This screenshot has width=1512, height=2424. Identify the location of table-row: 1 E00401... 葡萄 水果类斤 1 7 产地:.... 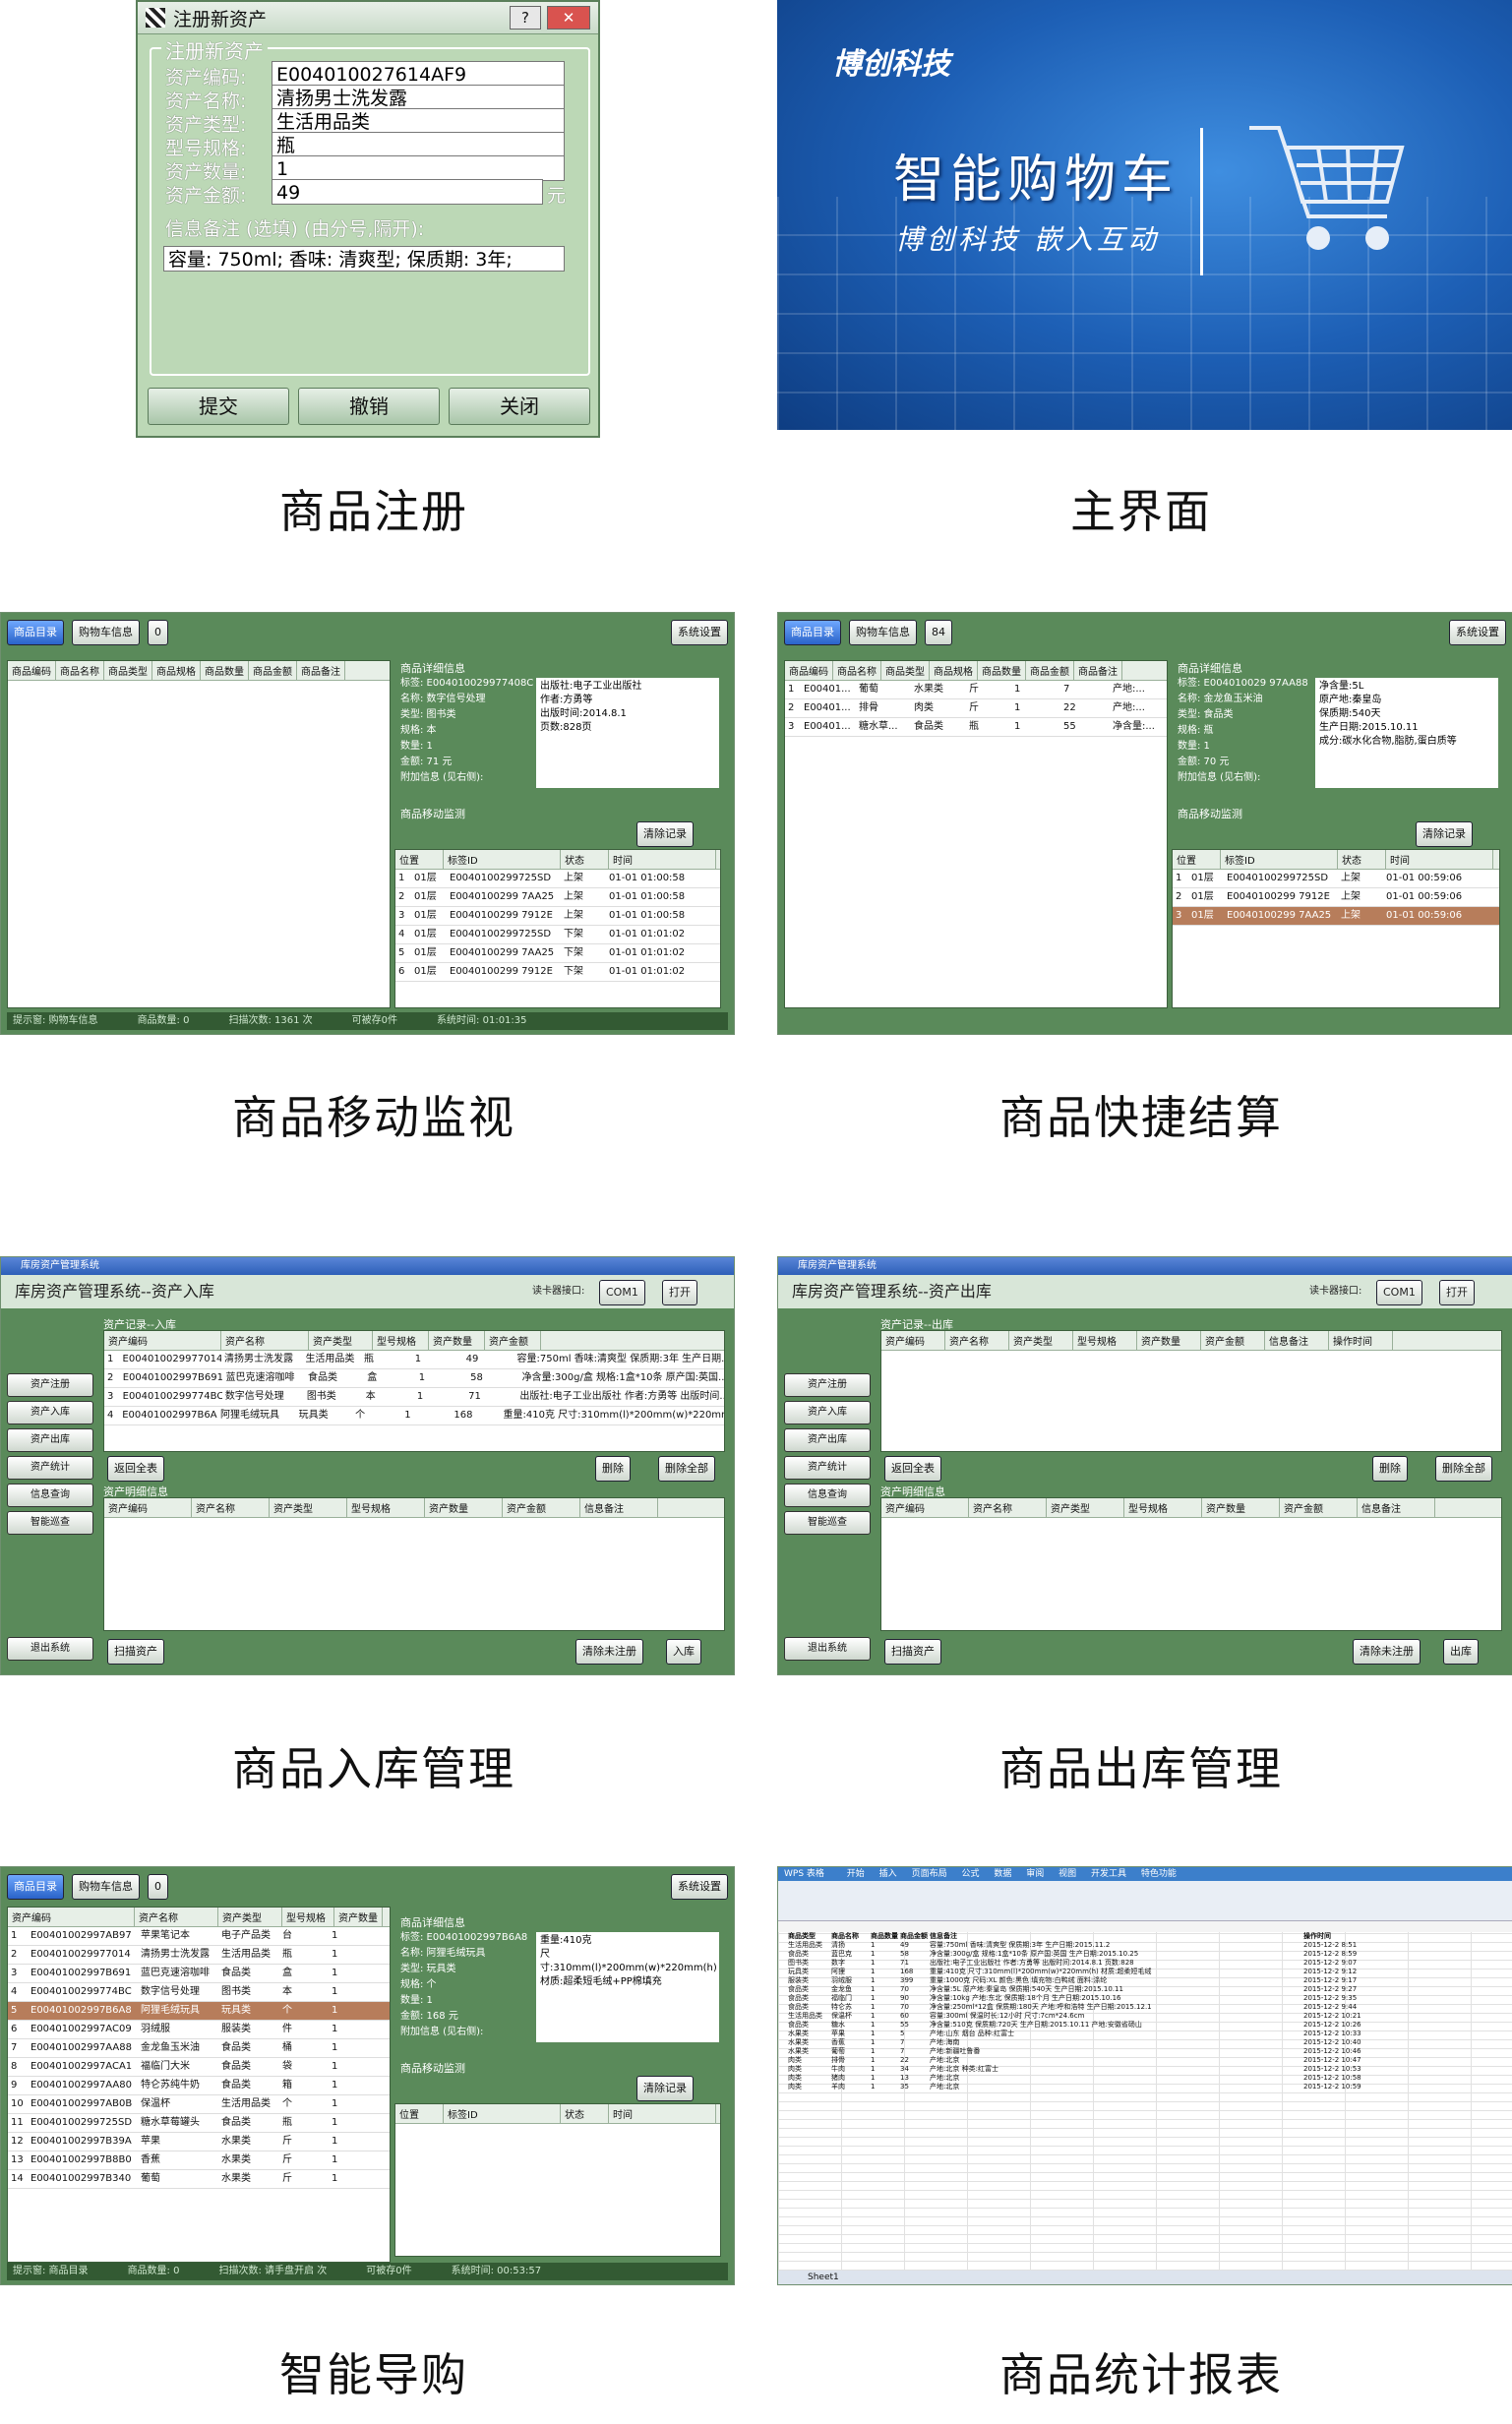
(976, 690).